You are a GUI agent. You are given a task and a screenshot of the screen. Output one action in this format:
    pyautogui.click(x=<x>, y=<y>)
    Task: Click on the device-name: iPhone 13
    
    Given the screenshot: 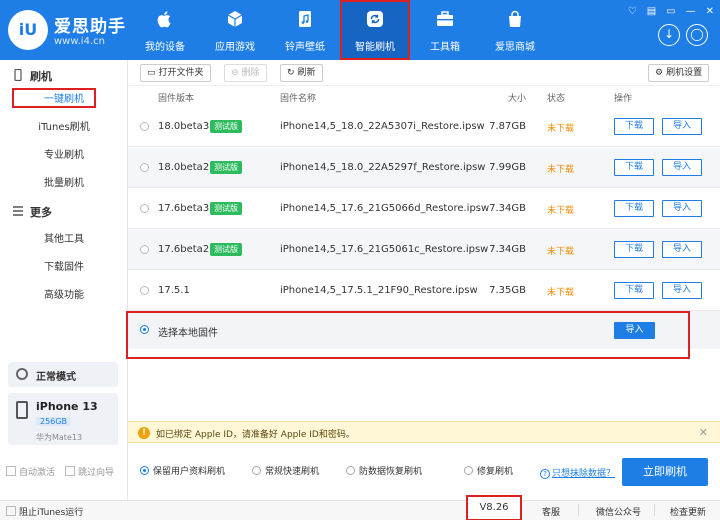 What is the action you would take?
    pyautogui.click(x=67, y=406)
    